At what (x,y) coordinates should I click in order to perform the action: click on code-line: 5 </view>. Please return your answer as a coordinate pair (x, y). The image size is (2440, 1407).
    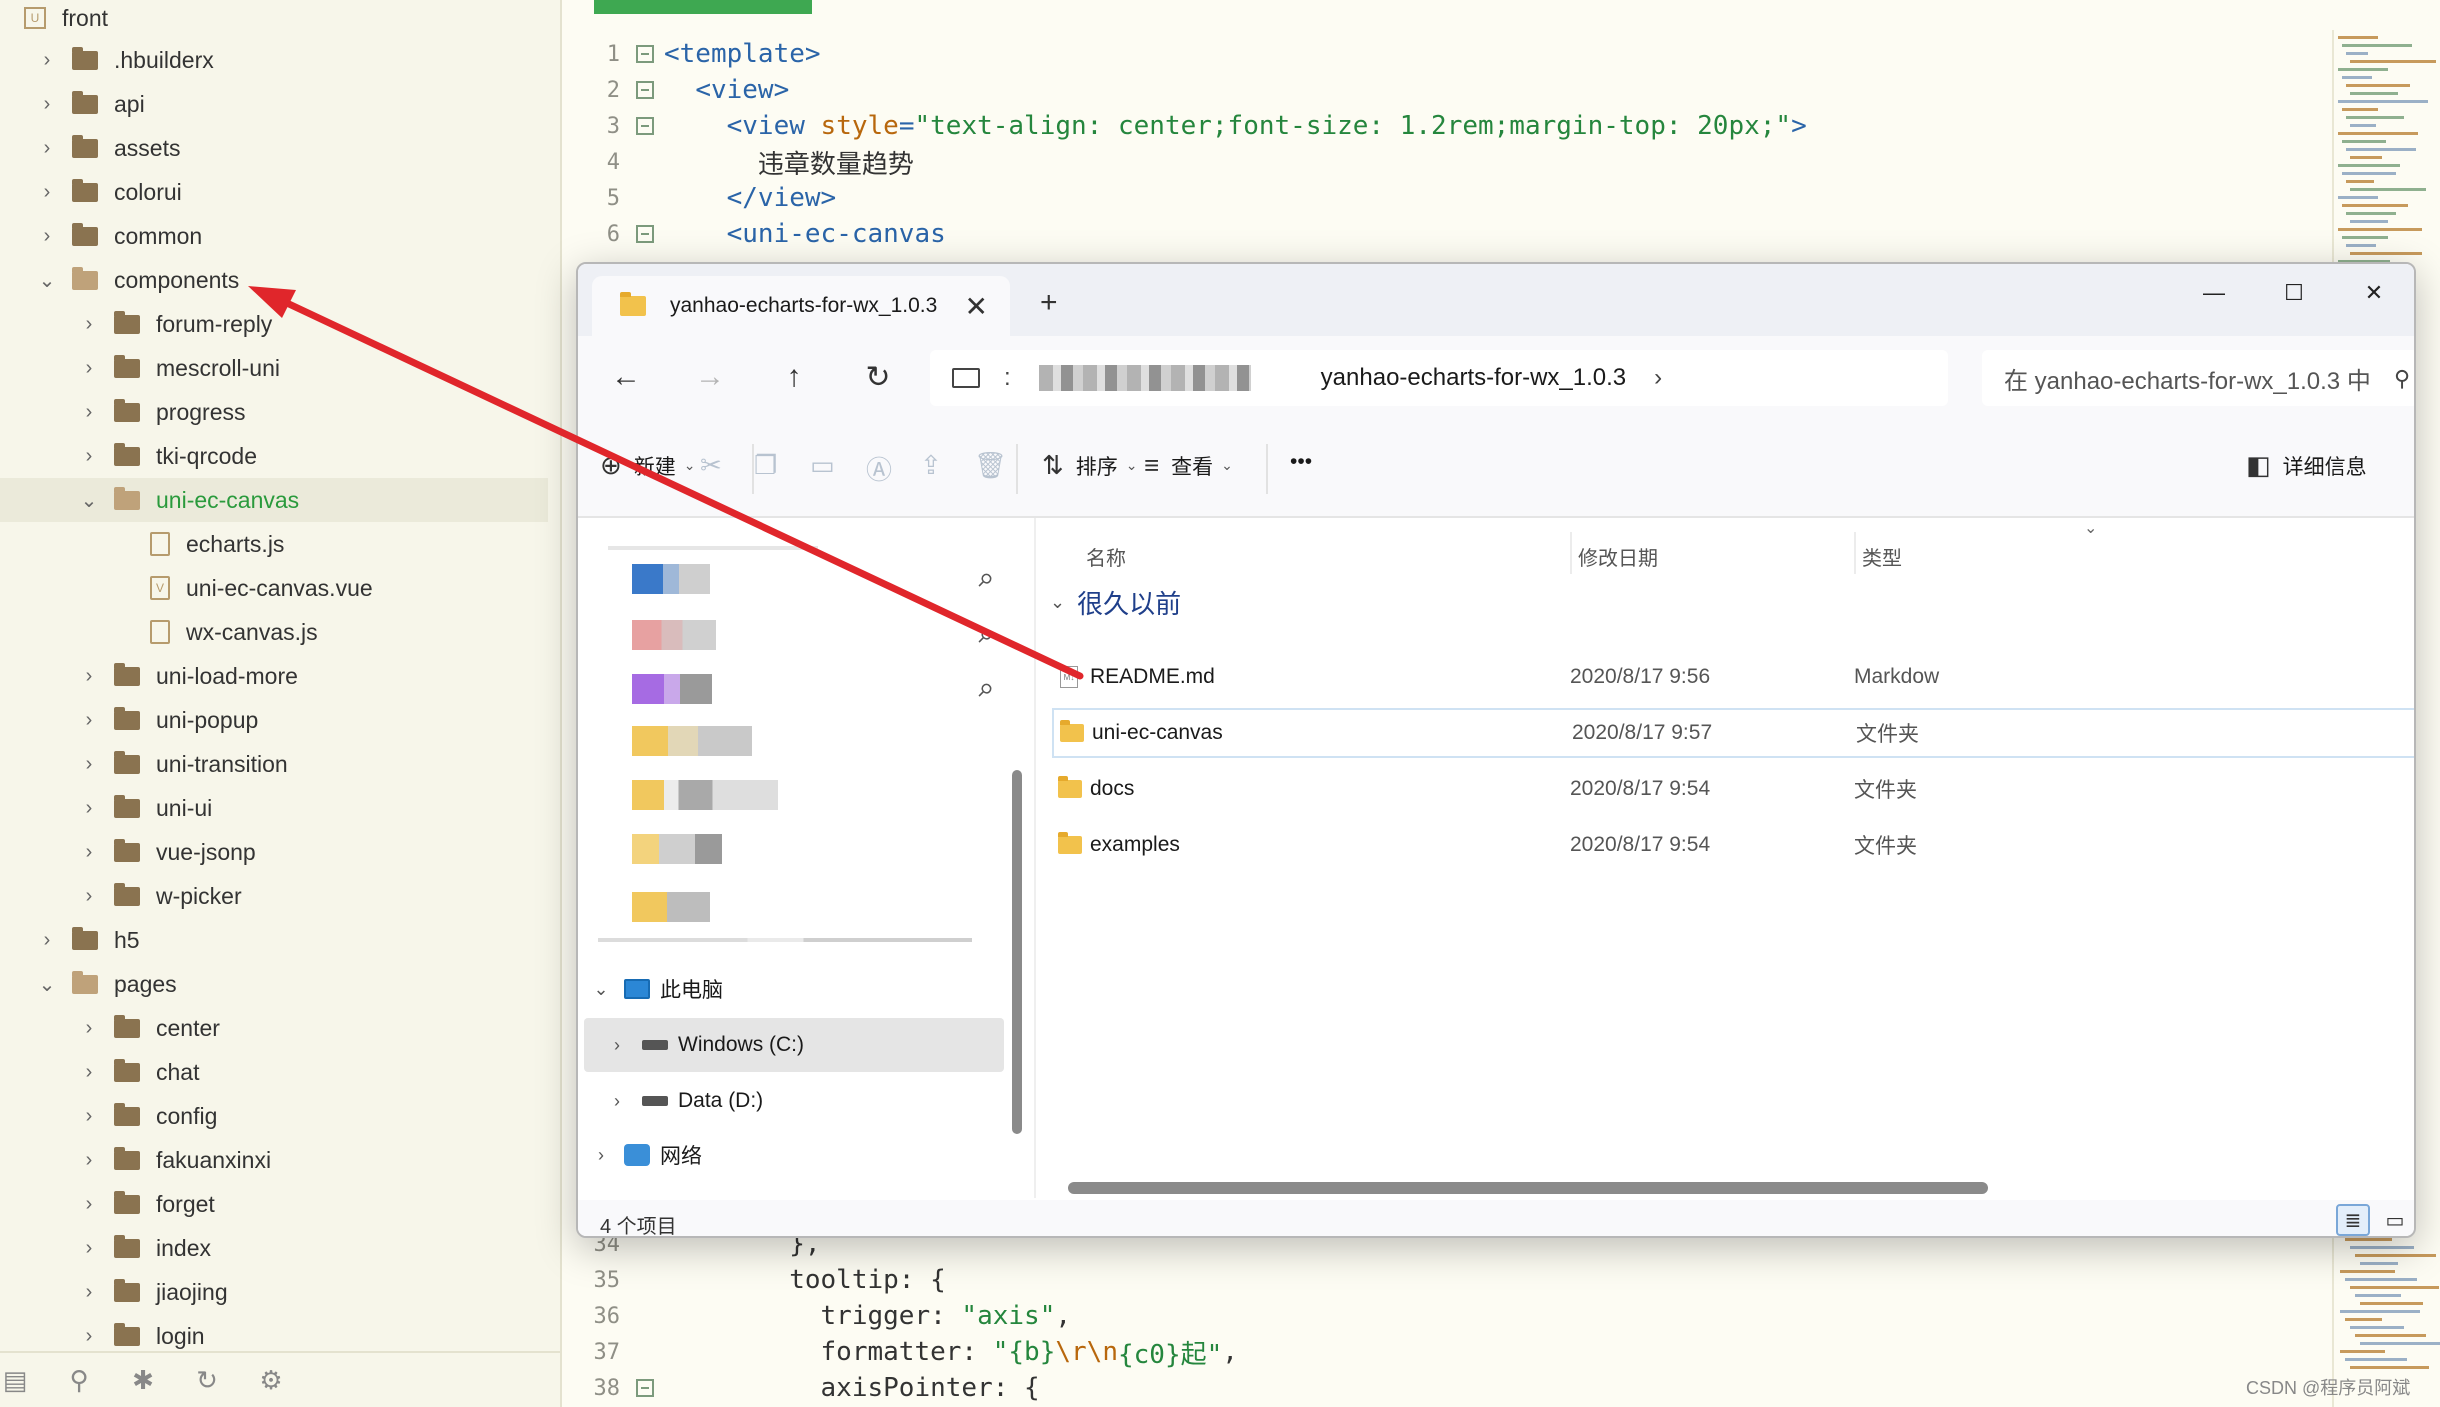
    Looking at the image, I should click on (699, 198).